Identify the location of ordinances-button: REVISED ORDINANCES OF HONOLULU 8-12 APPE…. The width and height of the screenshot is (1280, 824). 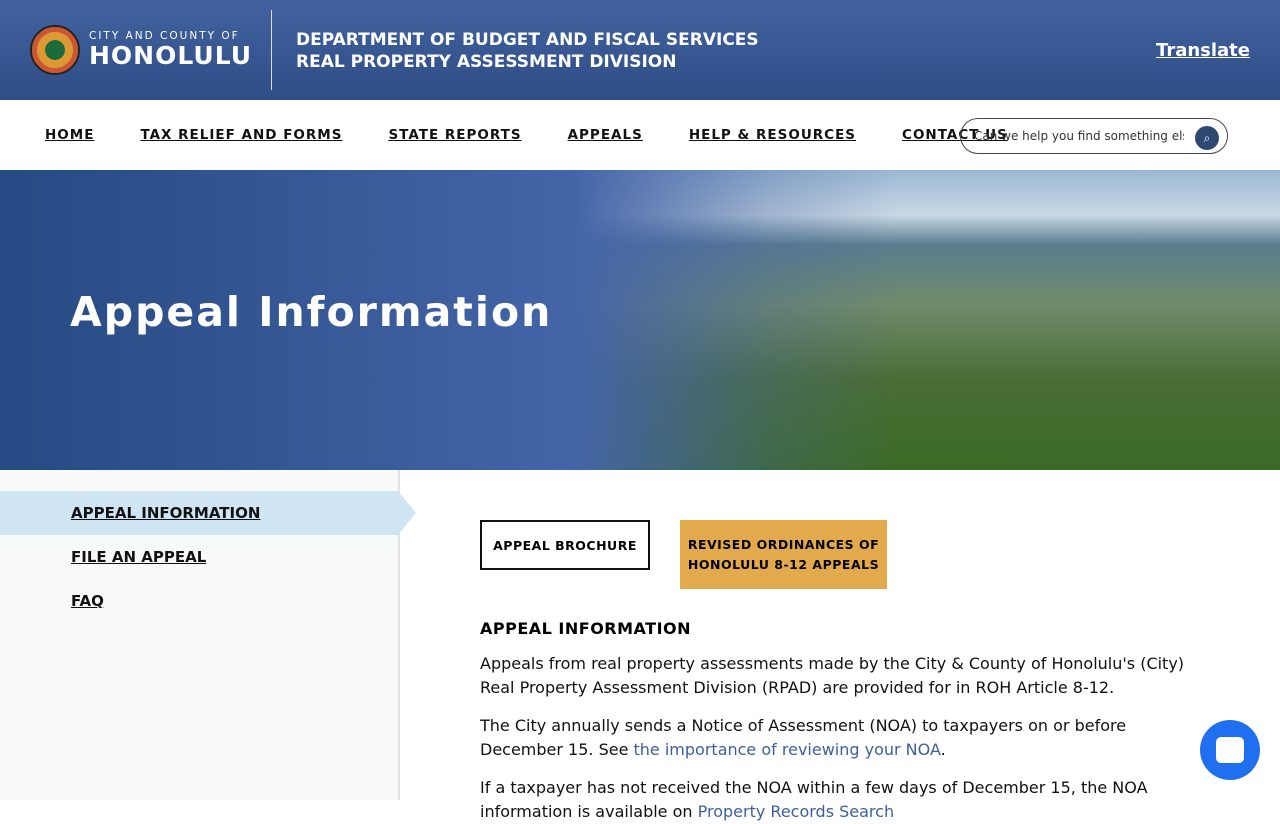
(783, 554).